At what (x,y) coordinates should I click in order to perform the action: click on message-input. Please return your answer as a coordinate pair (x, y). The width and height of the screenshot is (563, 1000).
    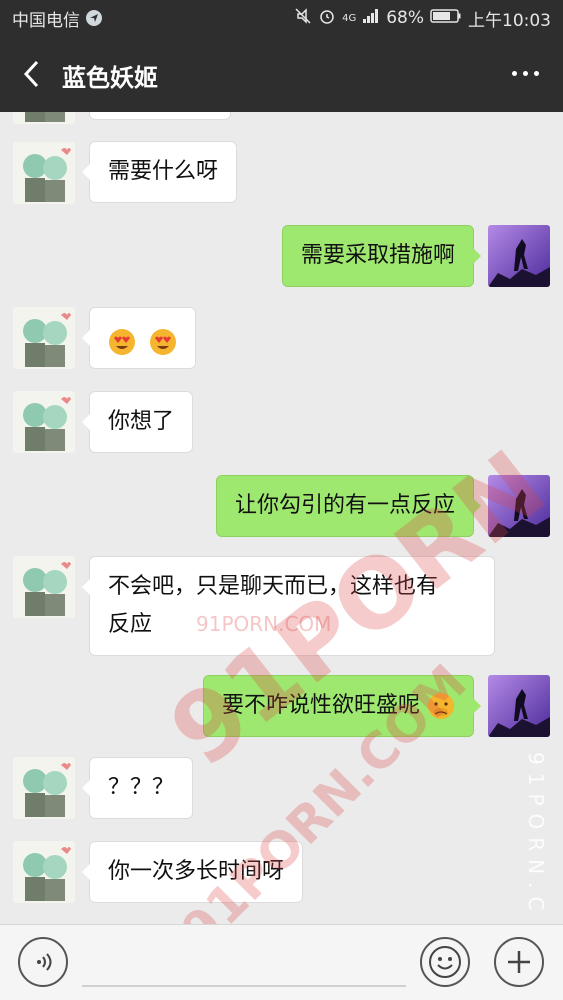
    Looking at the image, I should click on (244, 986).